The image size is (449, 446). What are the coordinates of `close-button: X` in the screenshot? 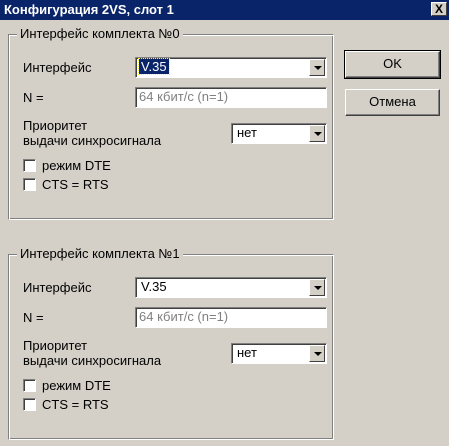 It's located at (439, 9).